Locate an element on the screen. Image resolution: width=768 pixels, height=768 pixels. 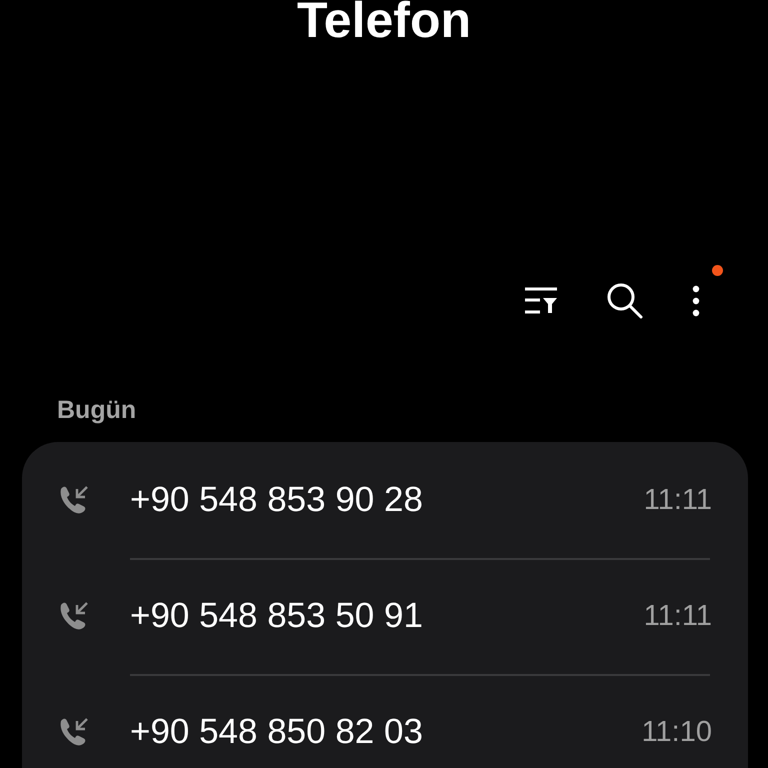
filter-icon is located at coordinates (541, 301).